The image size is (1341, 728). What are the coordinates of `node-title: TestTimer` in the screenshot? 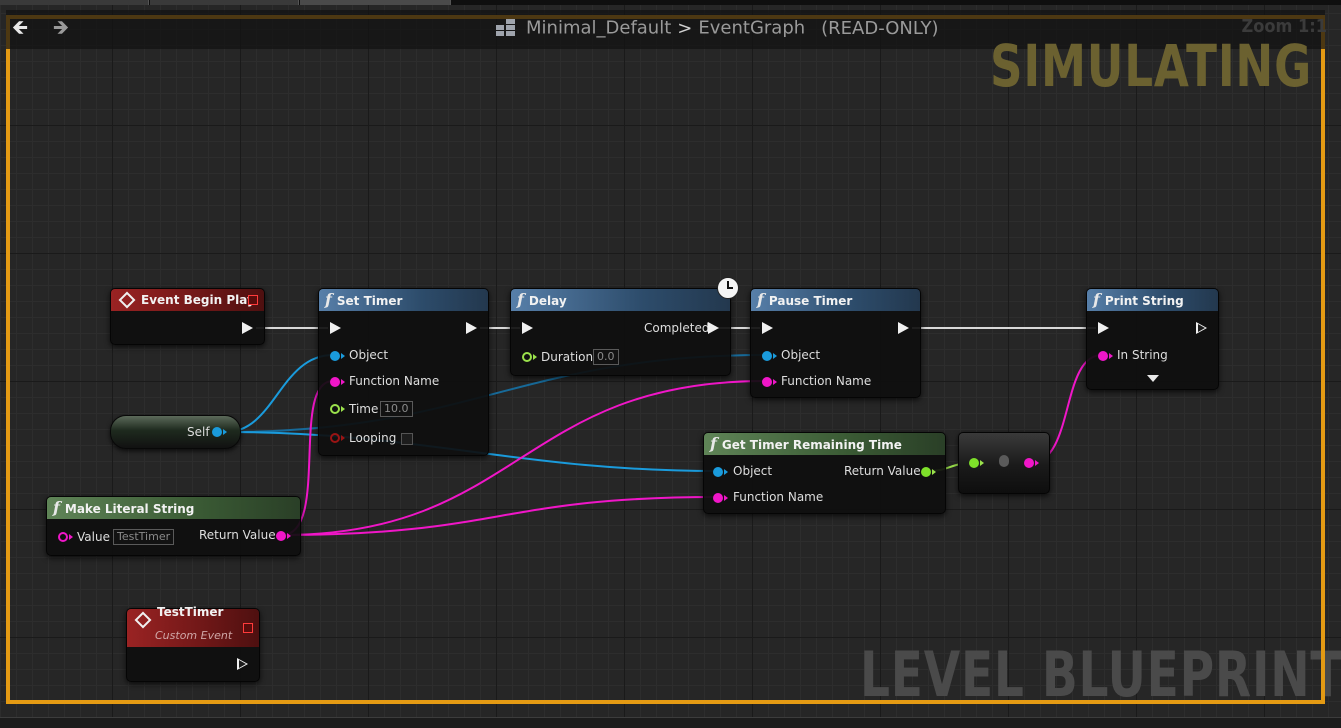 It's located at (190, 612).